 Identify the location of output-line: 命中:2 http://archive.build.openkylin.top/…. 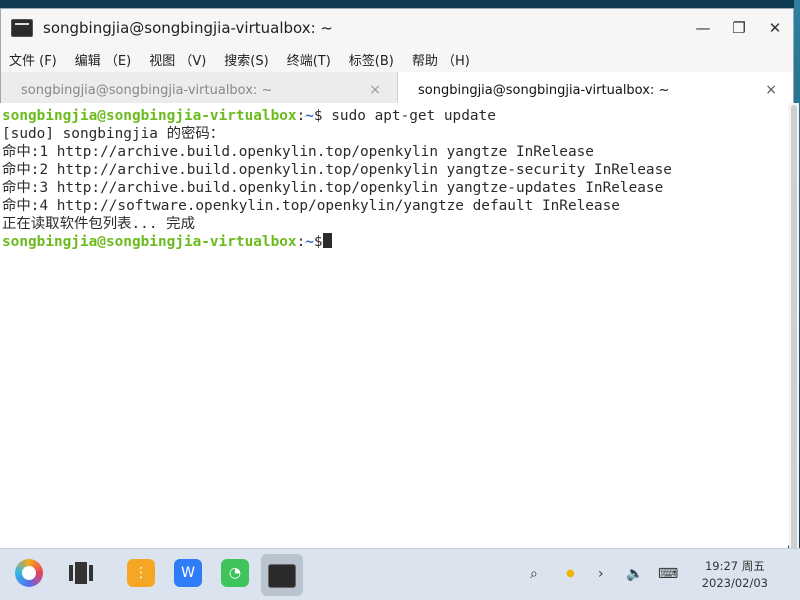
(337, 170).